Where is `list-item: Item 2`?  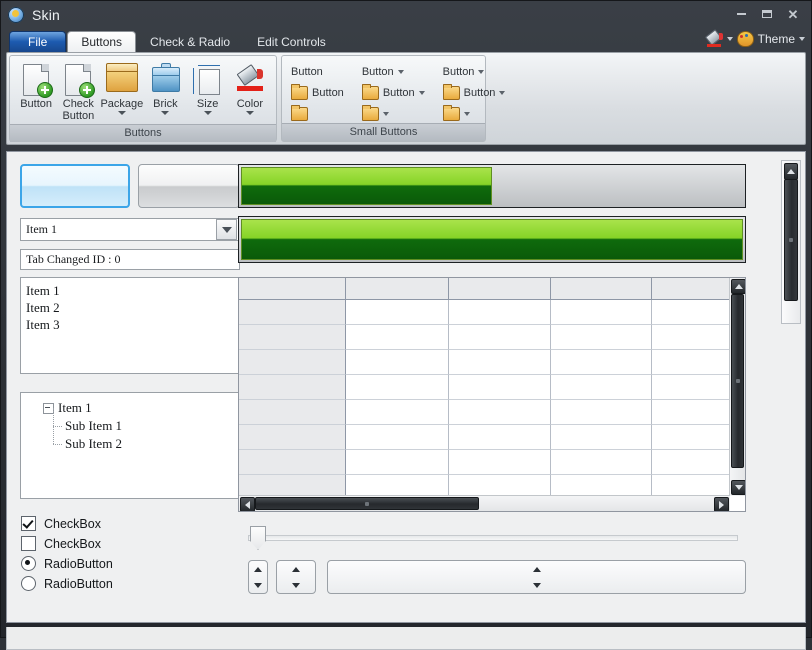
list-item: Item 2 is located at coordinates (132, 307).